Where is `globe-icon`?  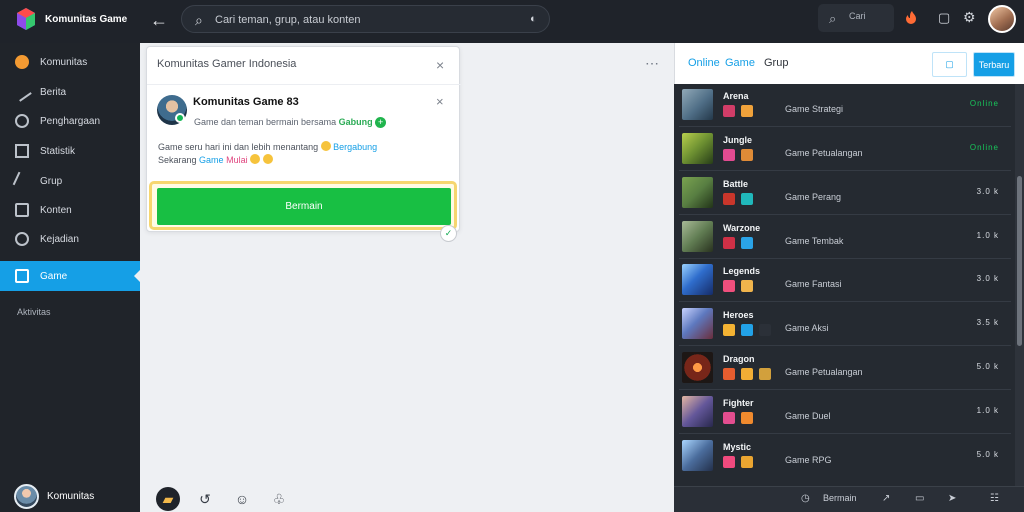
globe-icon is located at coordinates (22, 121).